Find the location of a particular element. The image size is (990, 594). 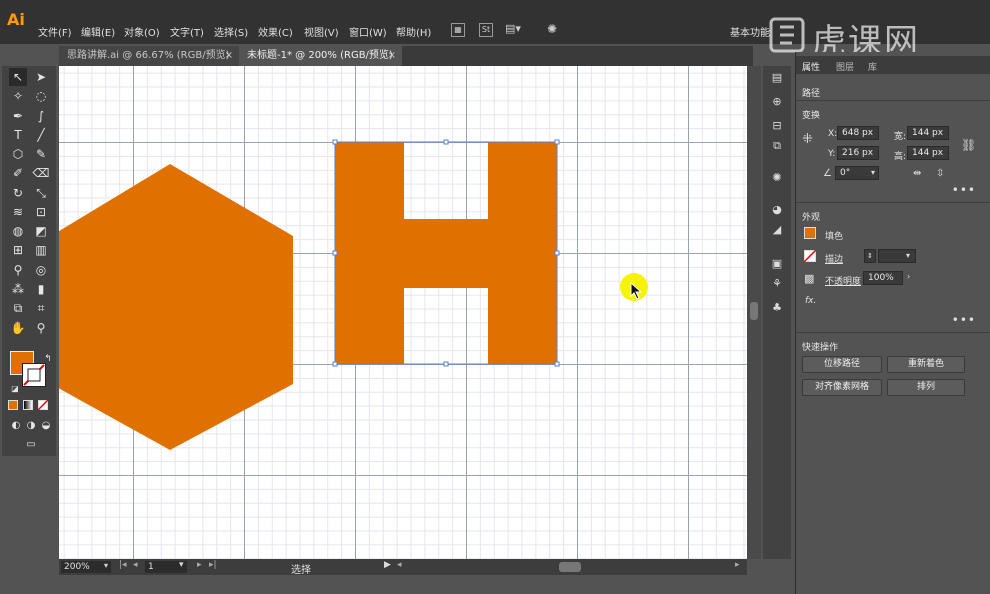

tab-libraries: 库 is located at coordinates (872, 66).